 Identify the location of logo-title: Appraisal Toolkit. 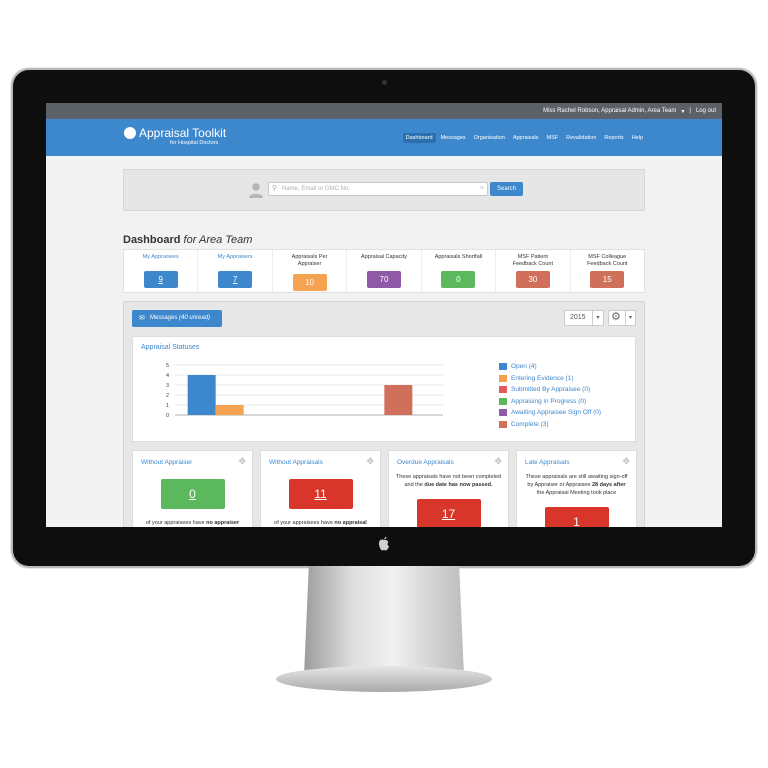
(183, 133).